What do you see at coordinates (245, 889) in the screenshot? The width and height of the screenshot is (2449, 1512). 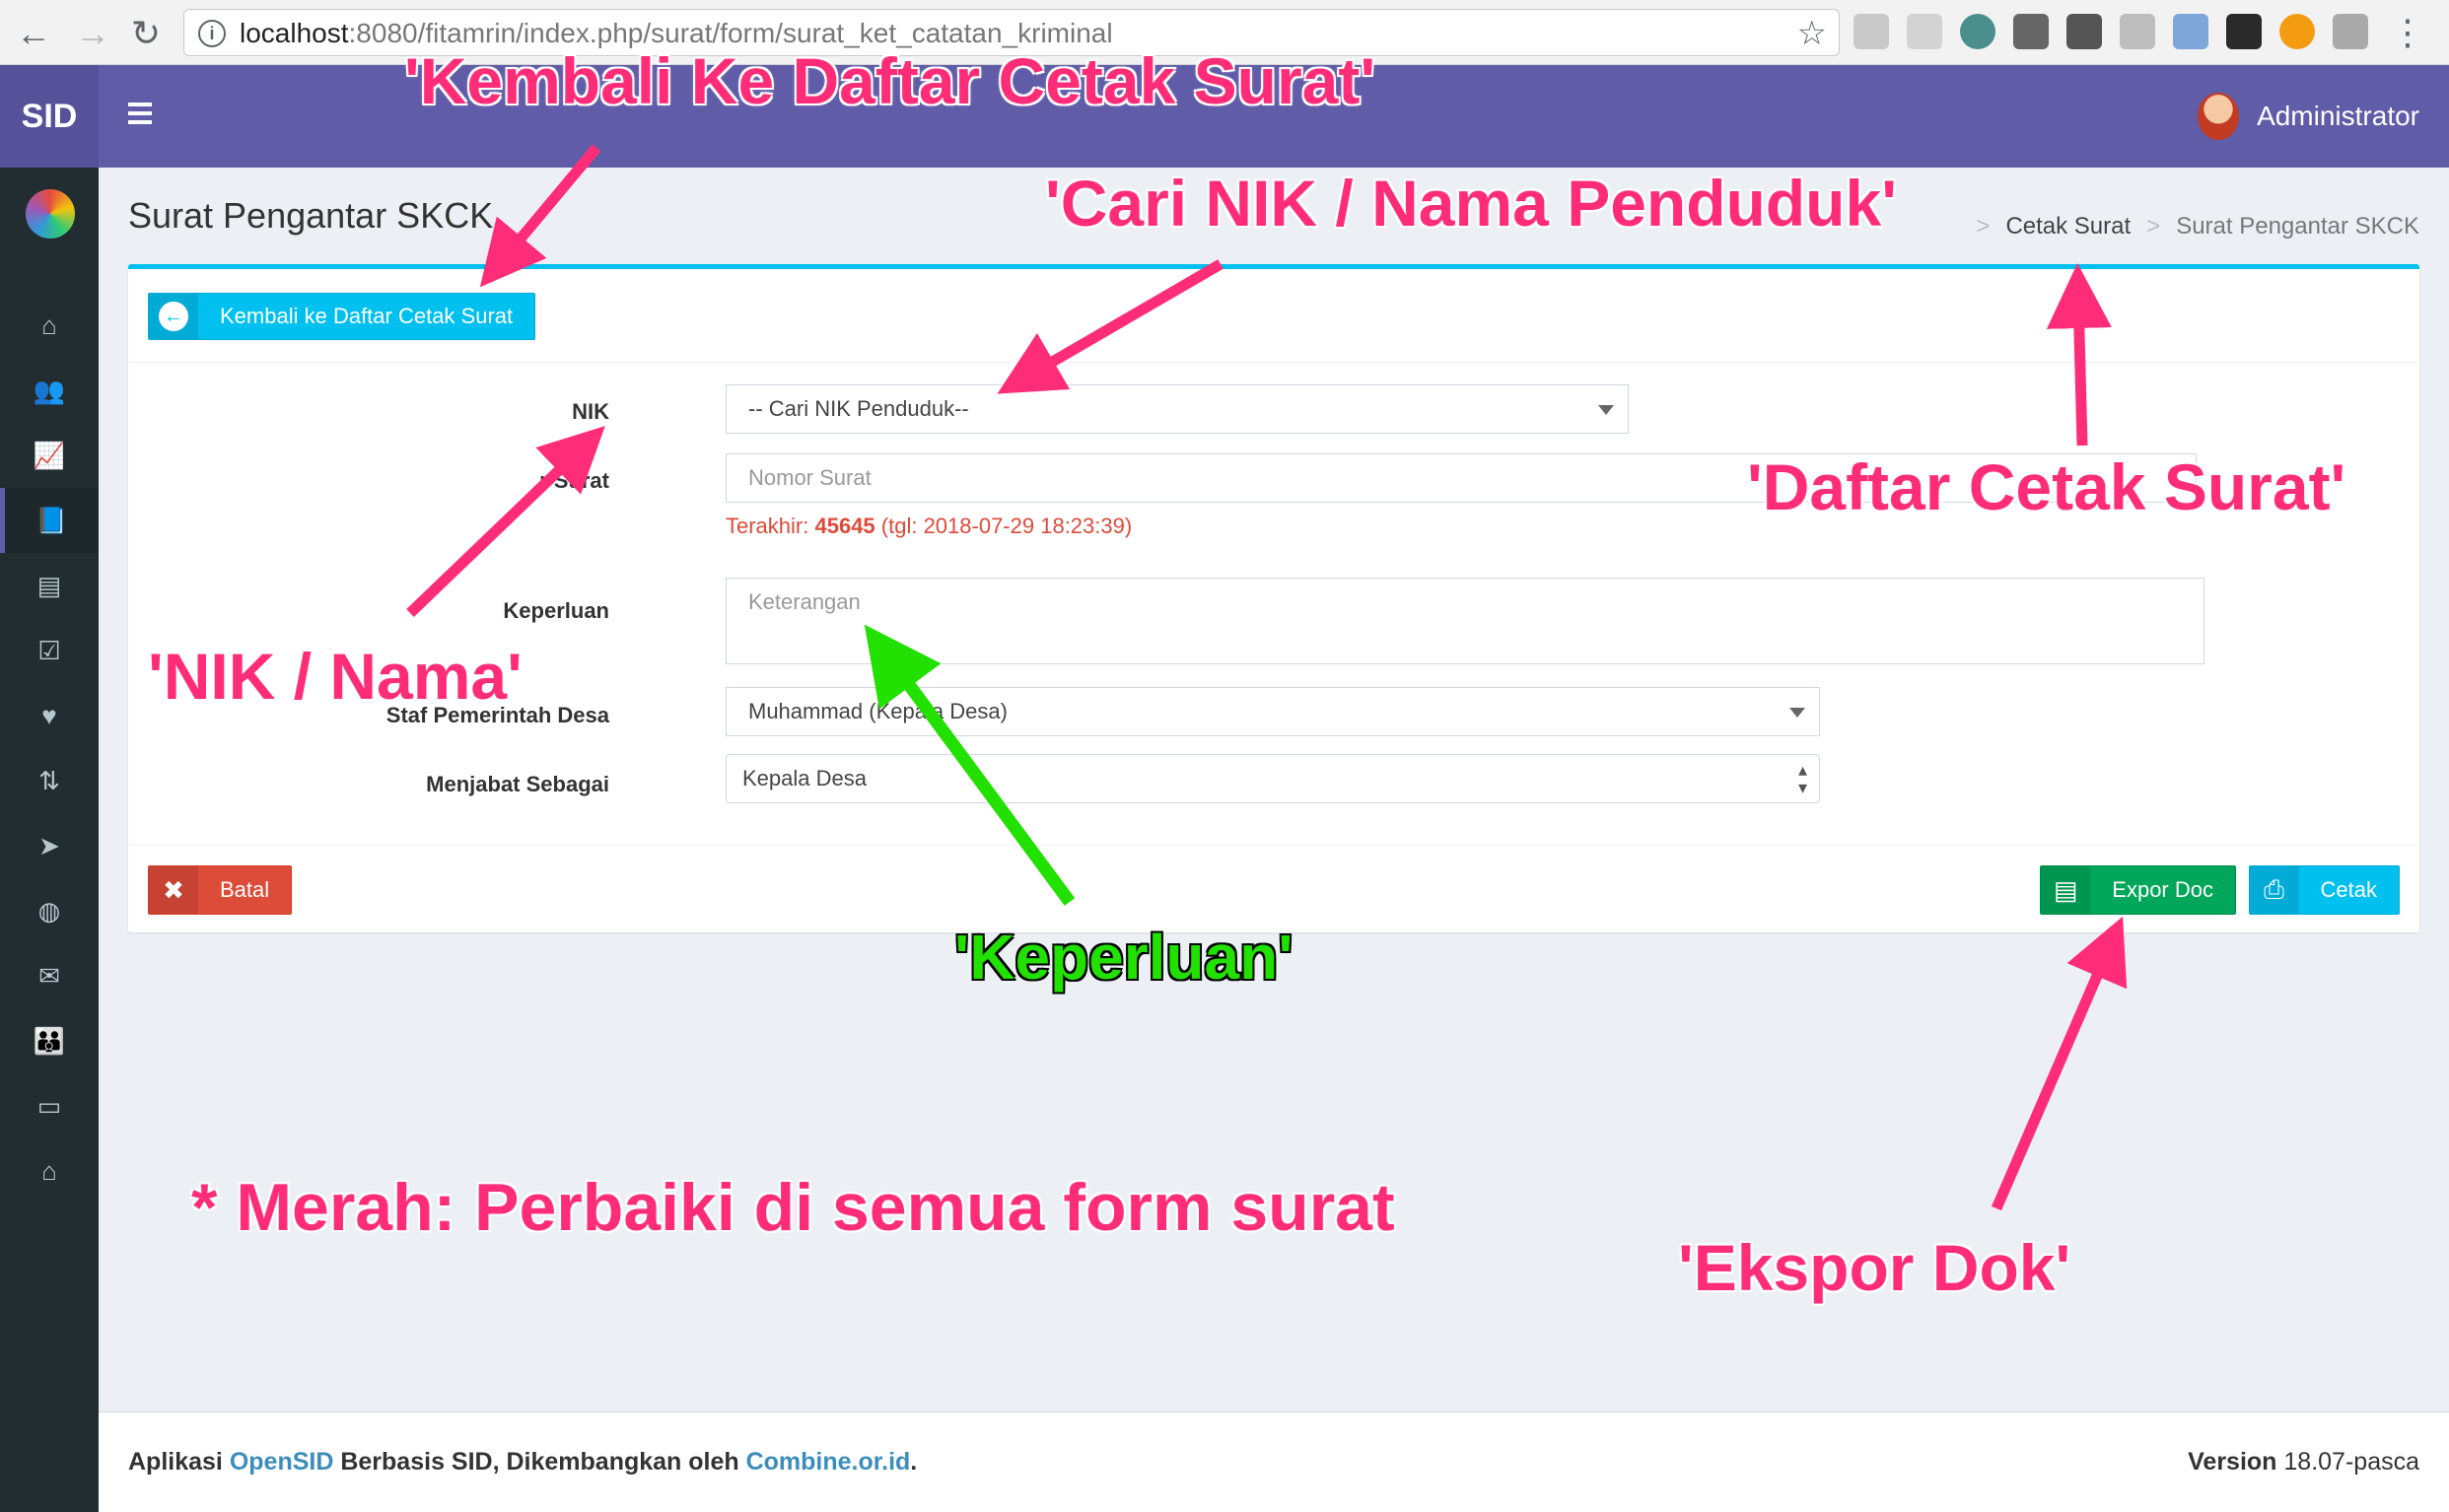 I see `cancel-button-label: Batal` at bounding box center [245, 889].